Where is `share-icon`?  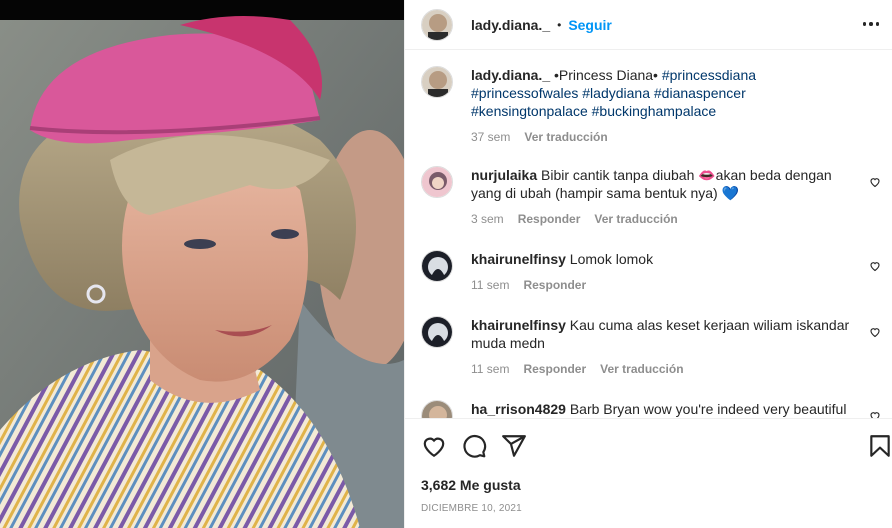 share-icon is located at coordinates (514, 446).